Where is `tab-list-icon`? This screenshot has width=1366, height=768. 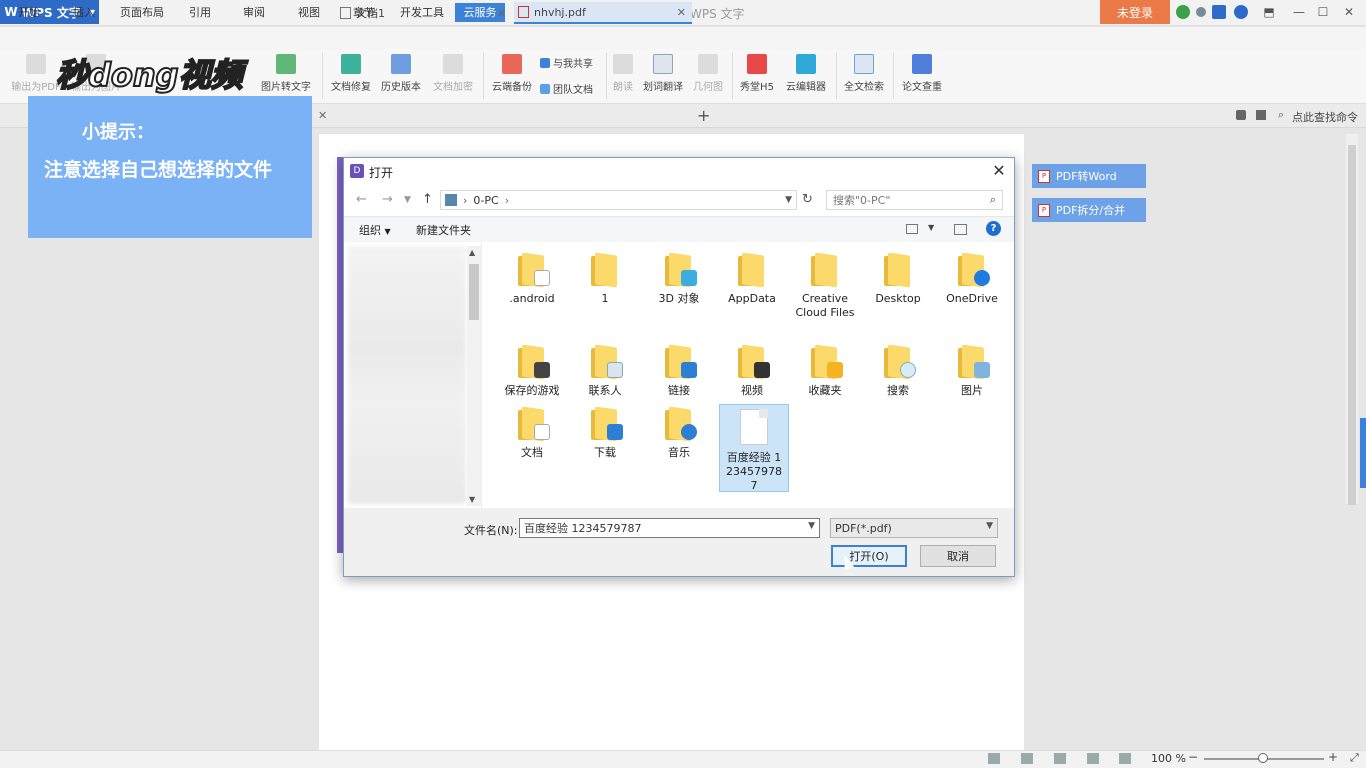 tab-list-icon is located at coordinates (1241, 115).